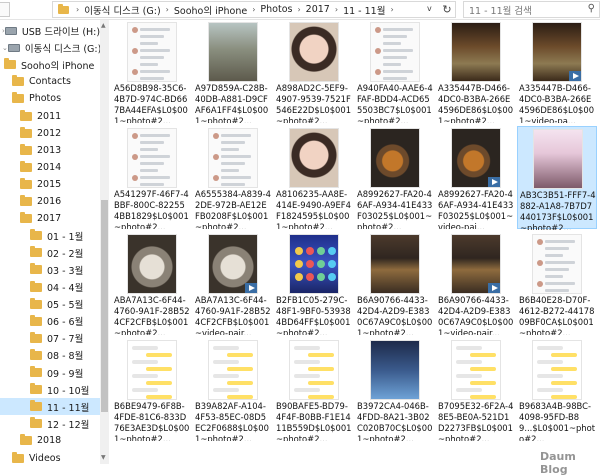 The image size is (600, 476). What do you see at coordinates (210, 10) in the screenshot?
I see `breadcrumb-device: Sooho의 iPhone` at bounding box center [210, 10].